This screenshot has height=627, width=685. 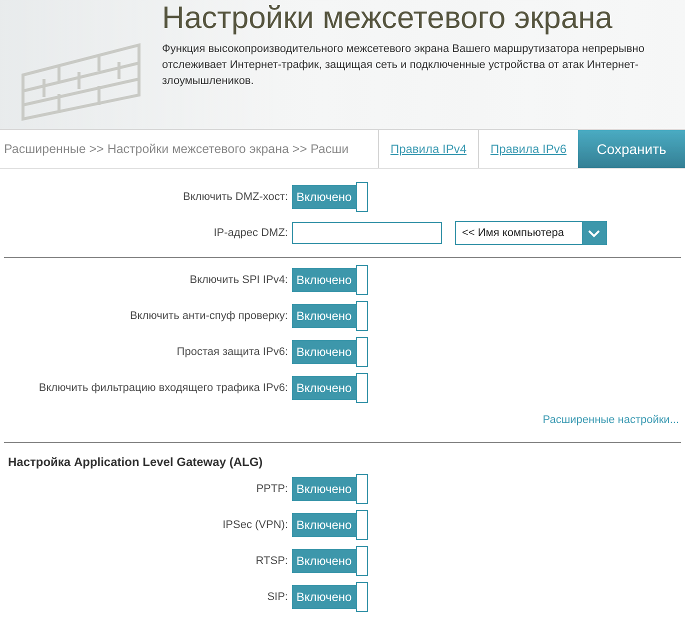 I want to click on field-label: Включить анти-спуф проверку:, so click(x=208, y=316).